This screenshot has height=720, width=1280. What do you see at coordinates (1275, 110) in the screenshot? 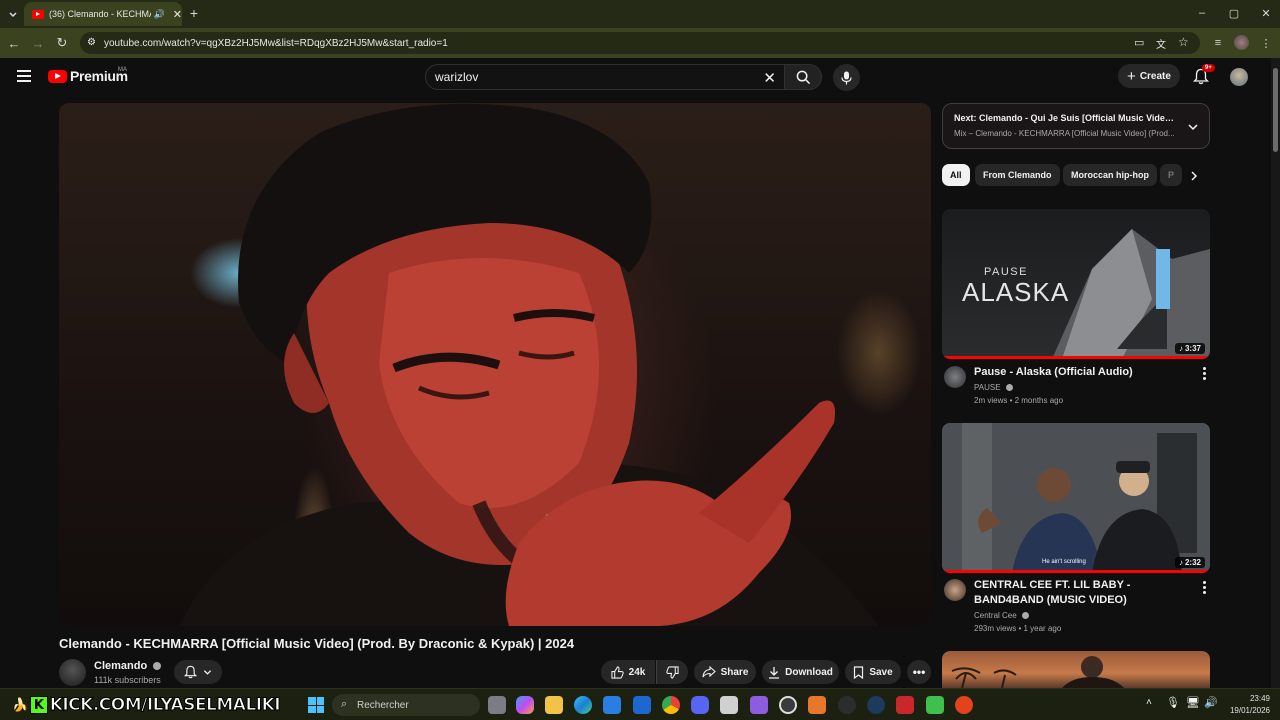
I see `scrollbar-thumb` at bounding box center [1275, 110].